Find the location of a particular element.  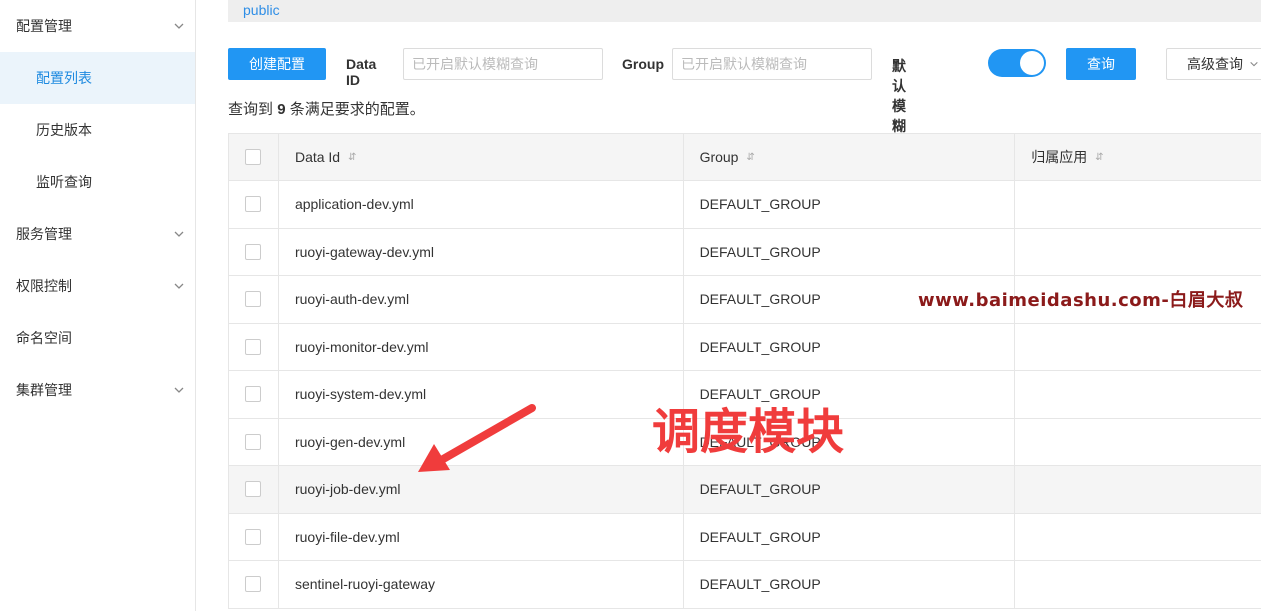

table-row: ruoyi-file-dev.yml DEFAULT_GROUP is located at coordinates (745, 537).